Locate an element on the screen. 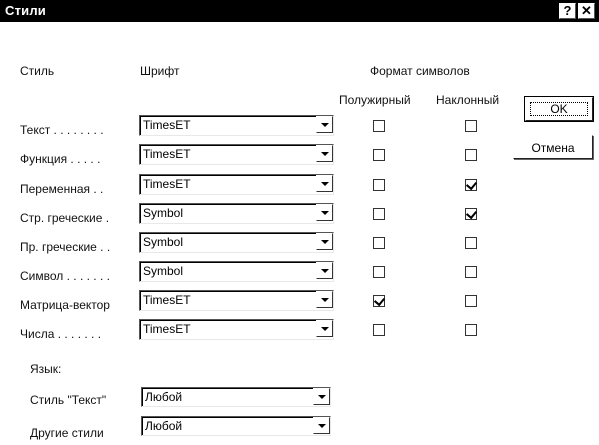  italic-column-header: Наклонный is located at coordinates (468, 100).